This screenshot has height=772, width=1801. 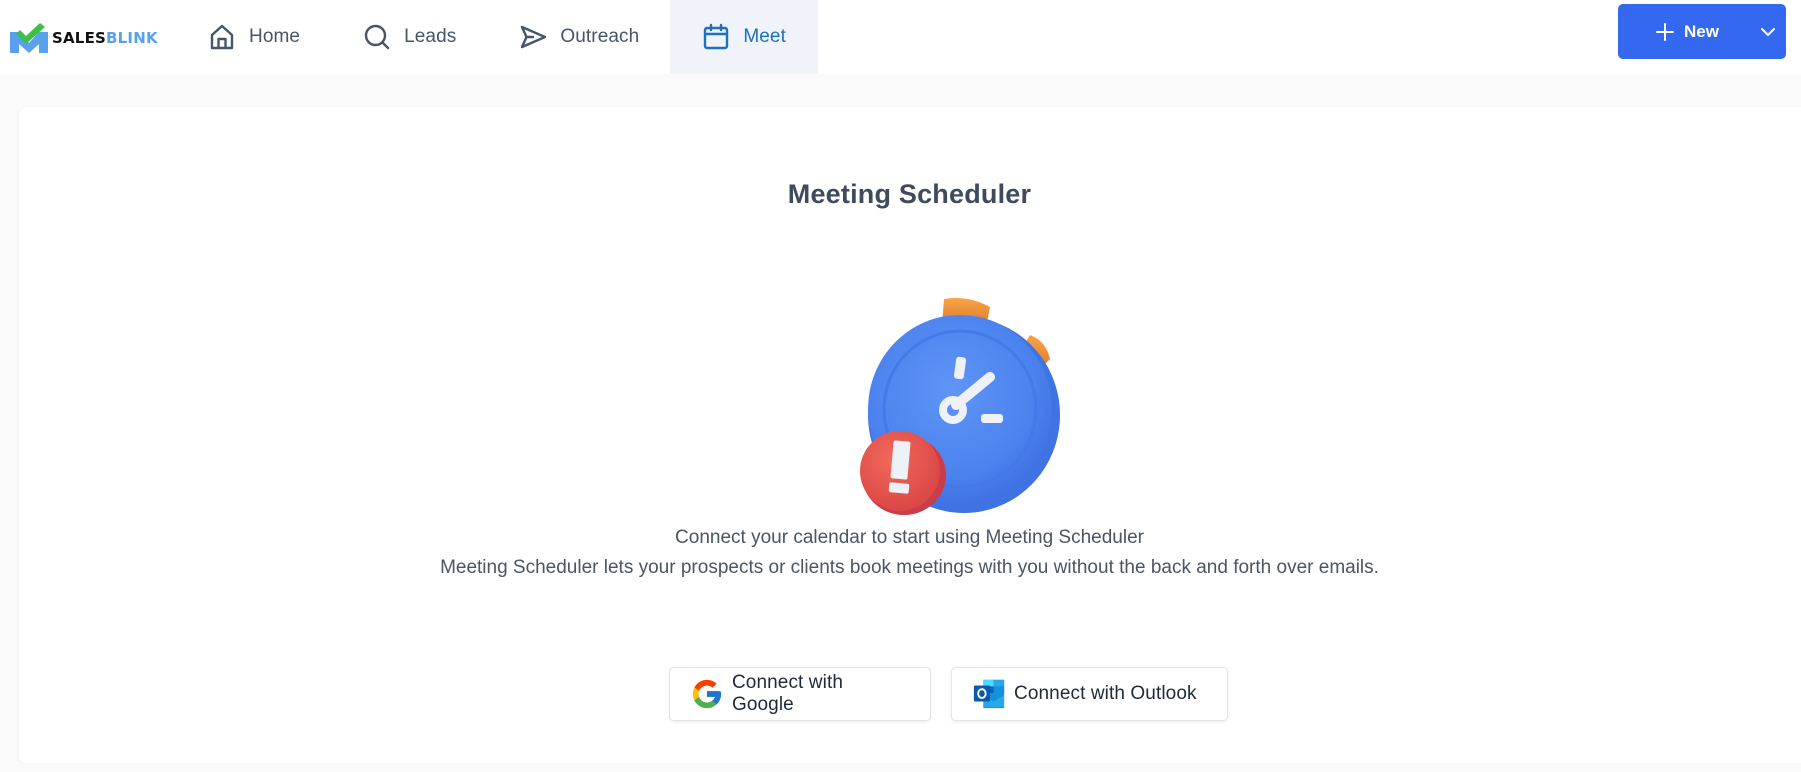 I want to click on nav-label-meet: Meet, so click(x=764, y=36).